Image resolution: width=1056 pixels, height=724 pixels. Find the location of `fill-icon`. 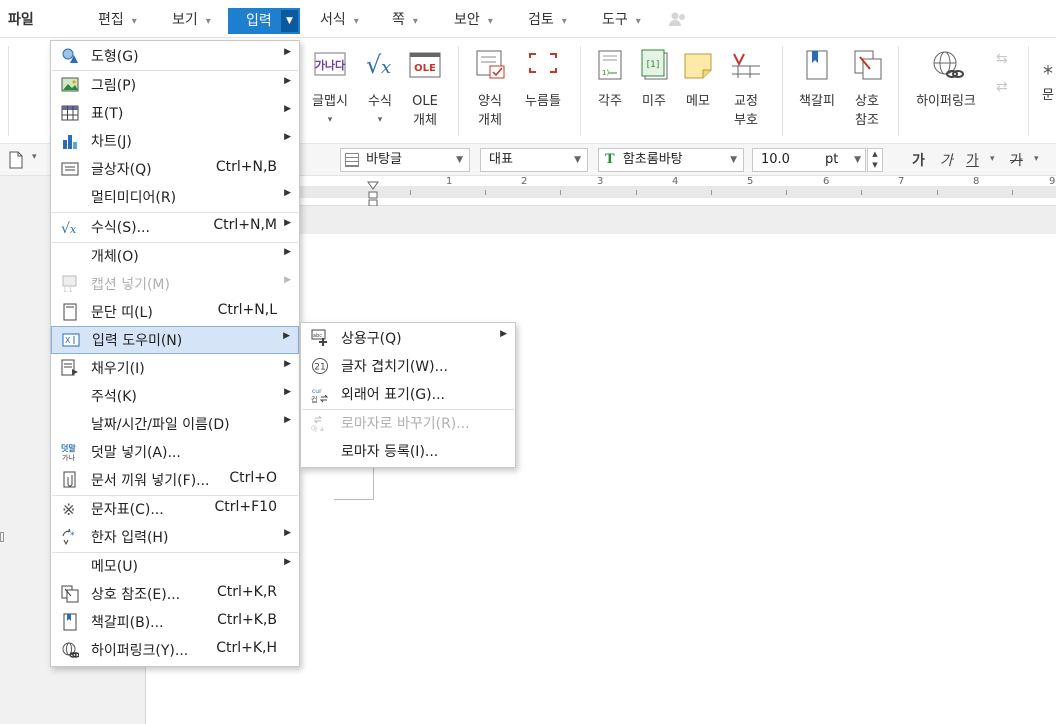

fill-icon is located at coordinates (69, 367).